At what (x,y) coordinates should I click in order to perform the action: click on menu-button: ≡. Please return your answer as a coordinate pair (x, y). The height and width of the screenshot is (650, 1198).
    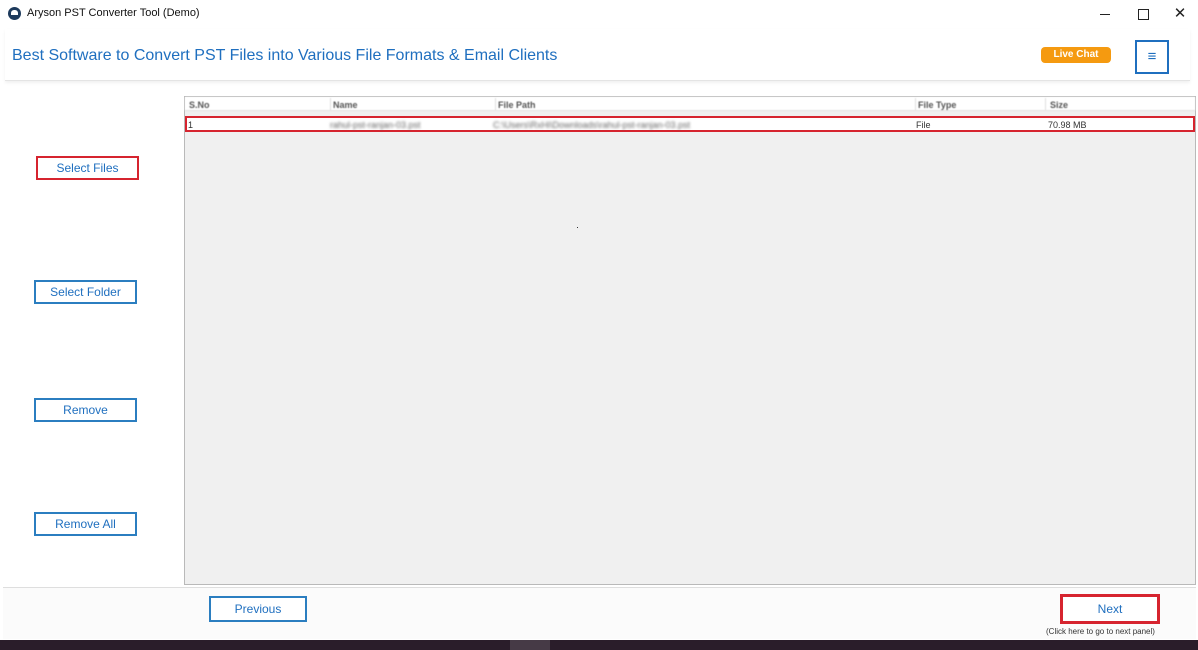
    Looking at the image, I should click on (1152, 57).